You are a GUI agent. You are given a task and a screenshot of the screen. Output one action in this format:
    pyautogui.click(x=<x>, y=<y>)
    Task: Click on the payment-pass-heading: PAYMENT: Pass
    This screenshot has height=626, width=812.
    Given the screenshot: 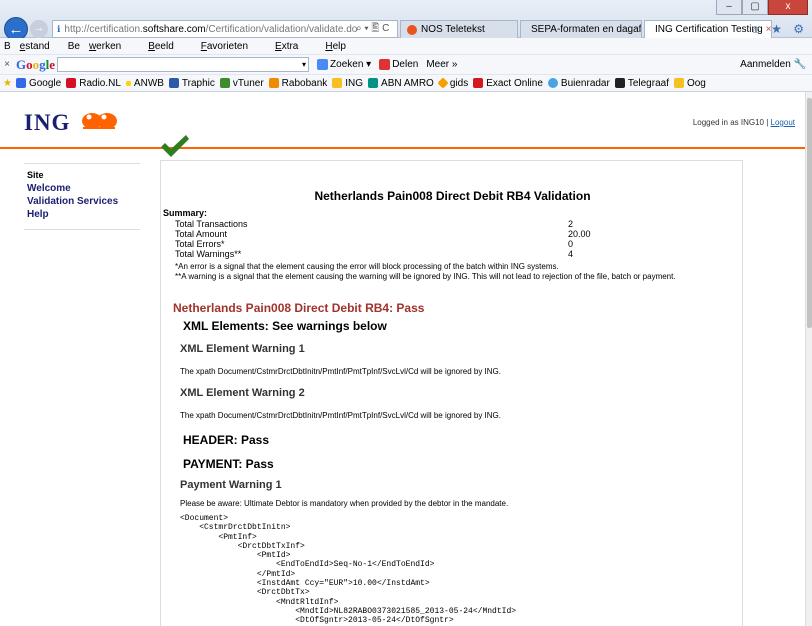 What is the action you would take?
    pyautogui.click(x=228, y=464)
    